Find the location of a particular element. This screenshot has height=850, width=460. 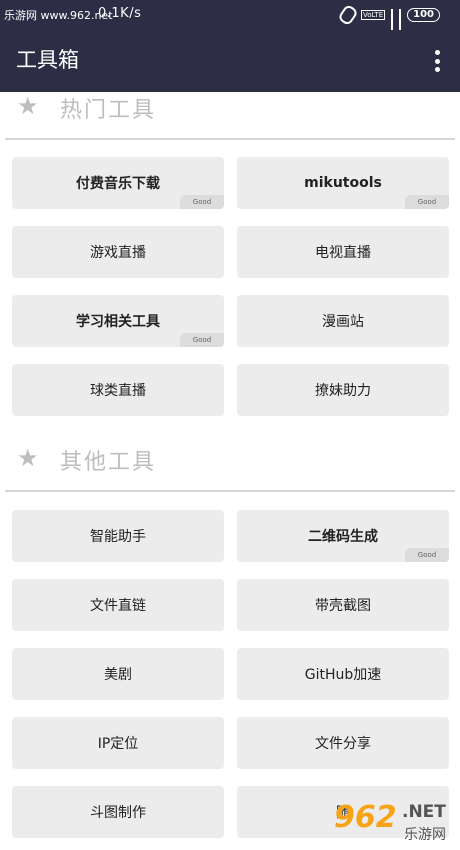

tool-card: 带壳截图 is located at coordinates (343, 605).